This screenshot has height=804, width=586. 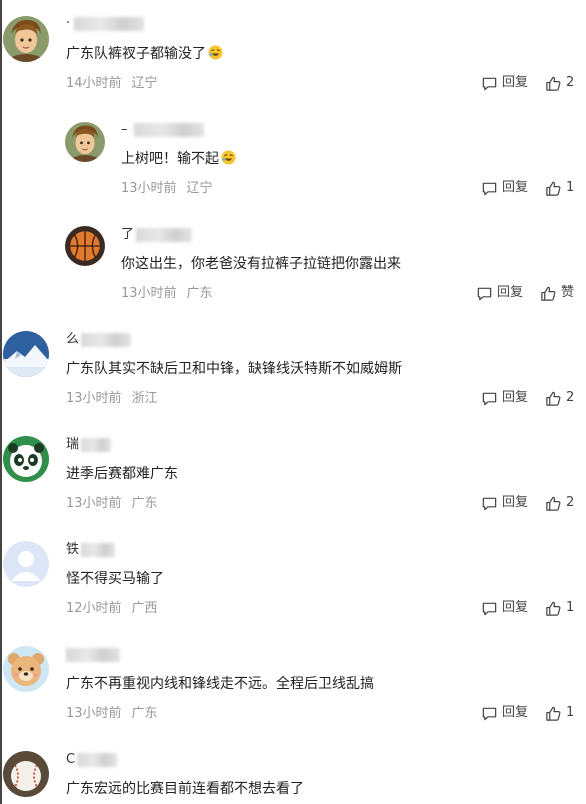 I want to click on username: –, so click(x=162, y=130).